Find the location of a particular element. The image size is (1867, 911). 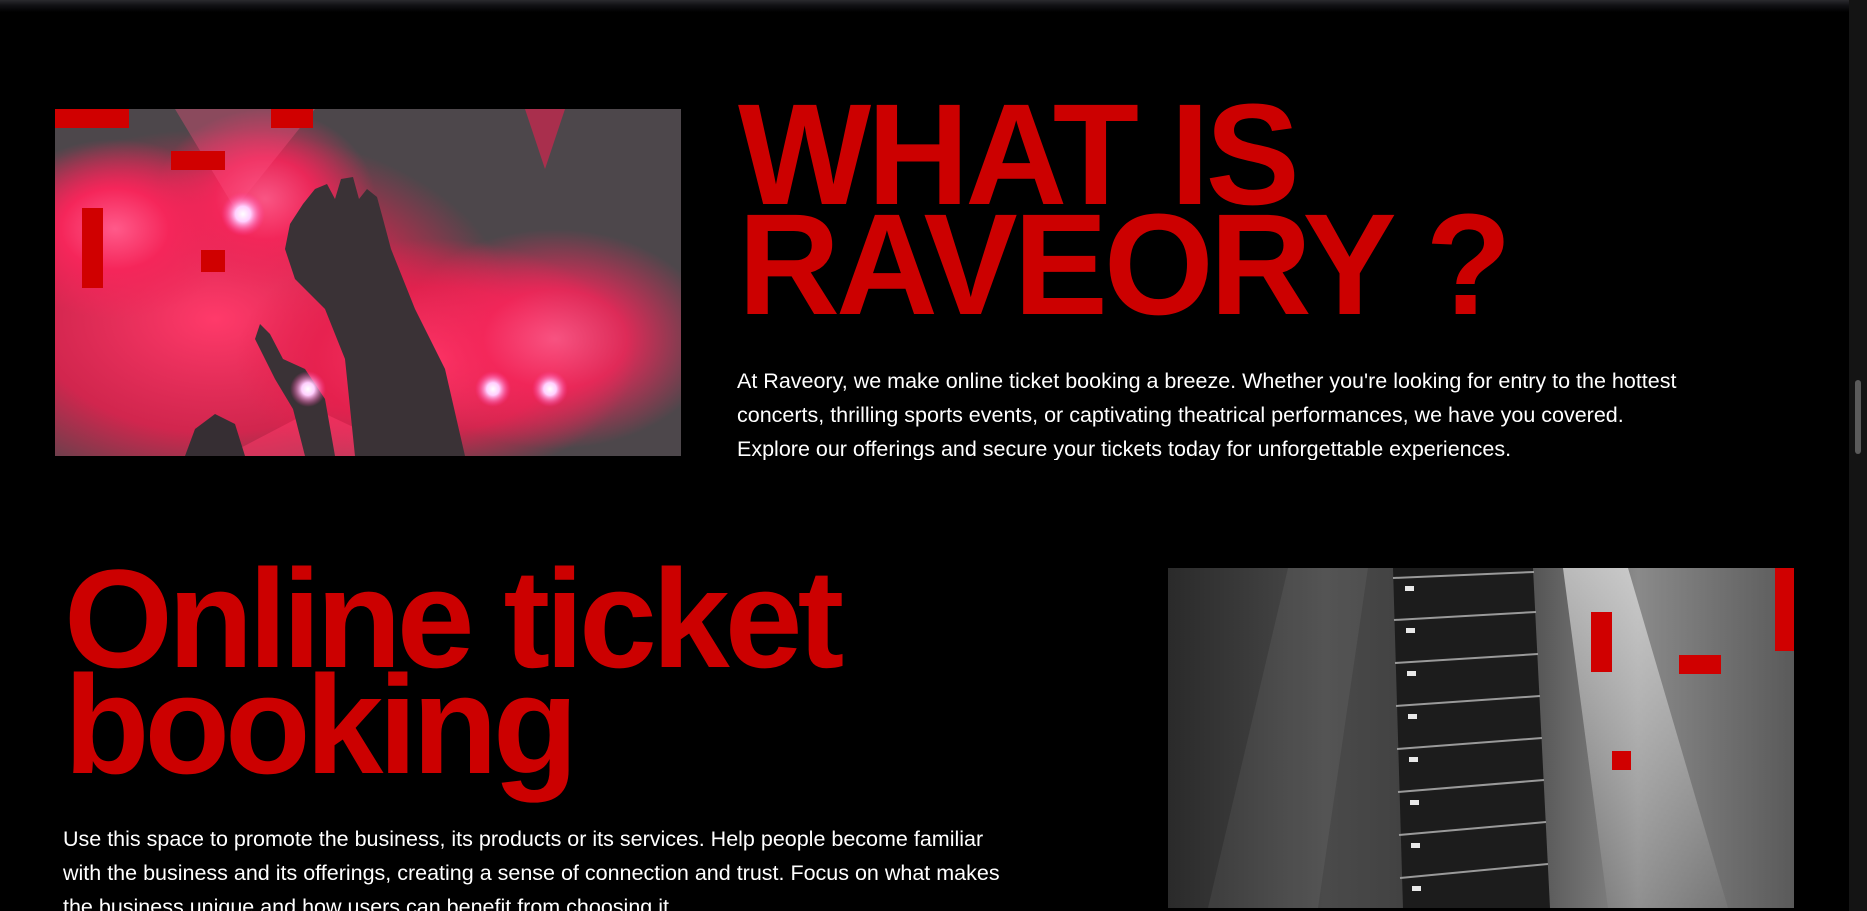

feature-heading: Online ticket booking is located at coordinates (454, 672).